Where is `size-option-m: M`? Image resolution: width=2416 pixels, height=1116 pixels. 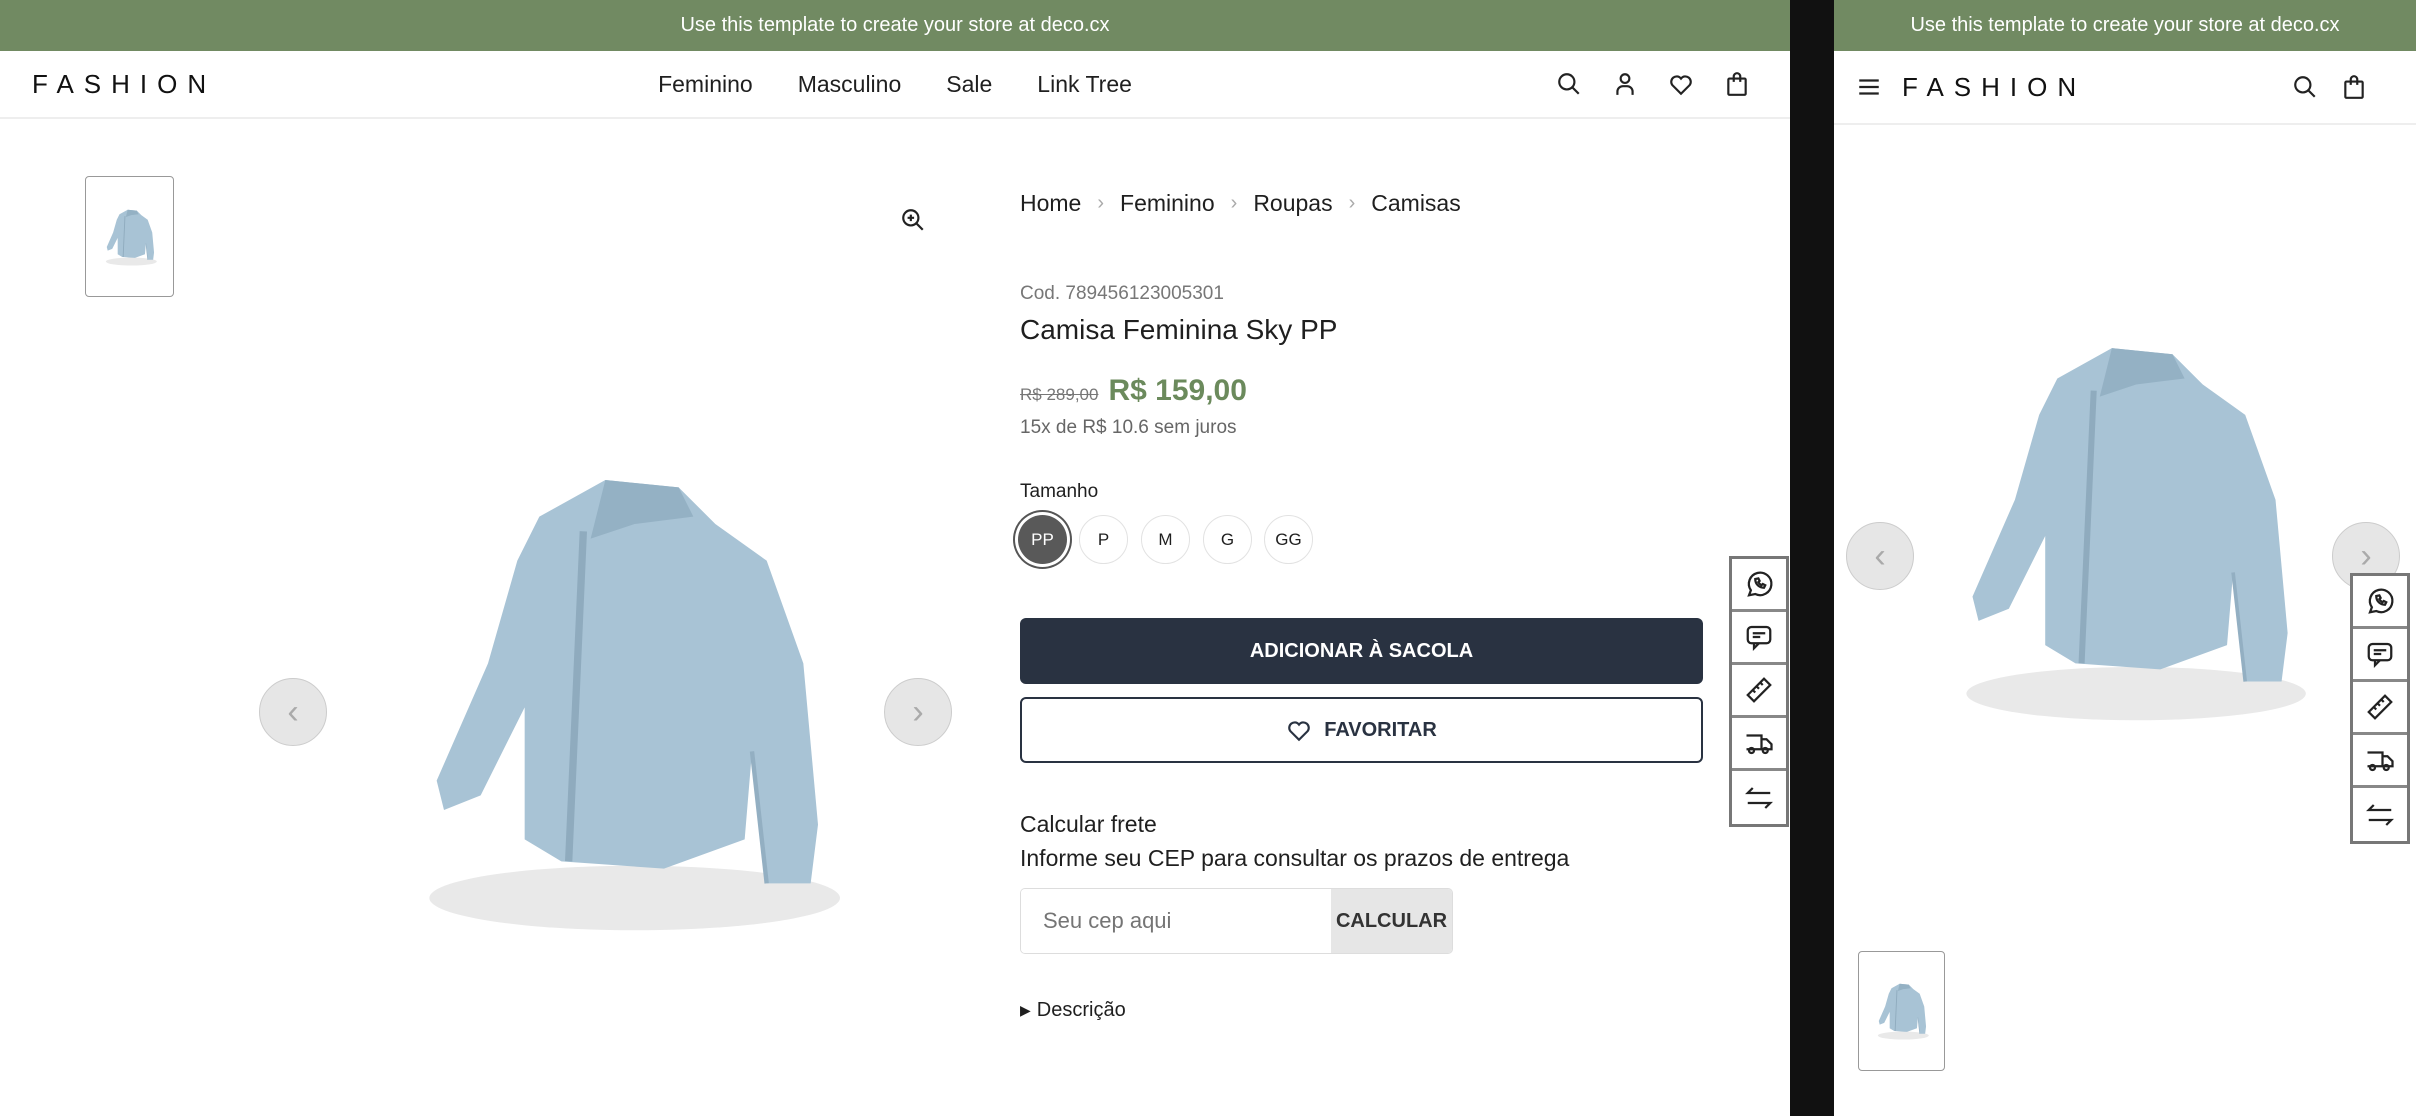 size-option-m: M is located at coordinates (1165, 539).